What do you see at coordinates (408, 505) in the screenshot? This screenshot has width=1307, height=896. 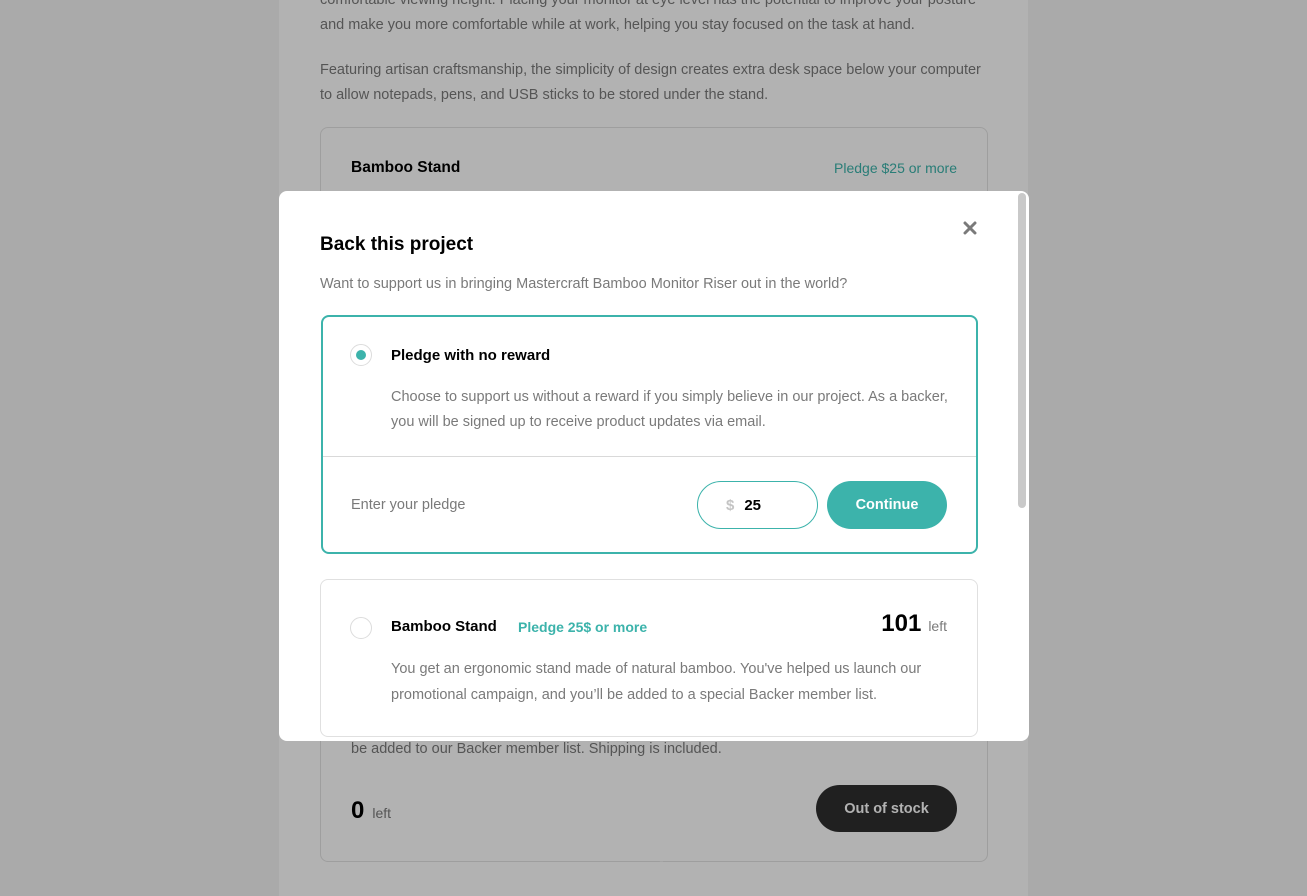 I see `pledge-label: Enter your pledge` at bounding box center [408, 505].